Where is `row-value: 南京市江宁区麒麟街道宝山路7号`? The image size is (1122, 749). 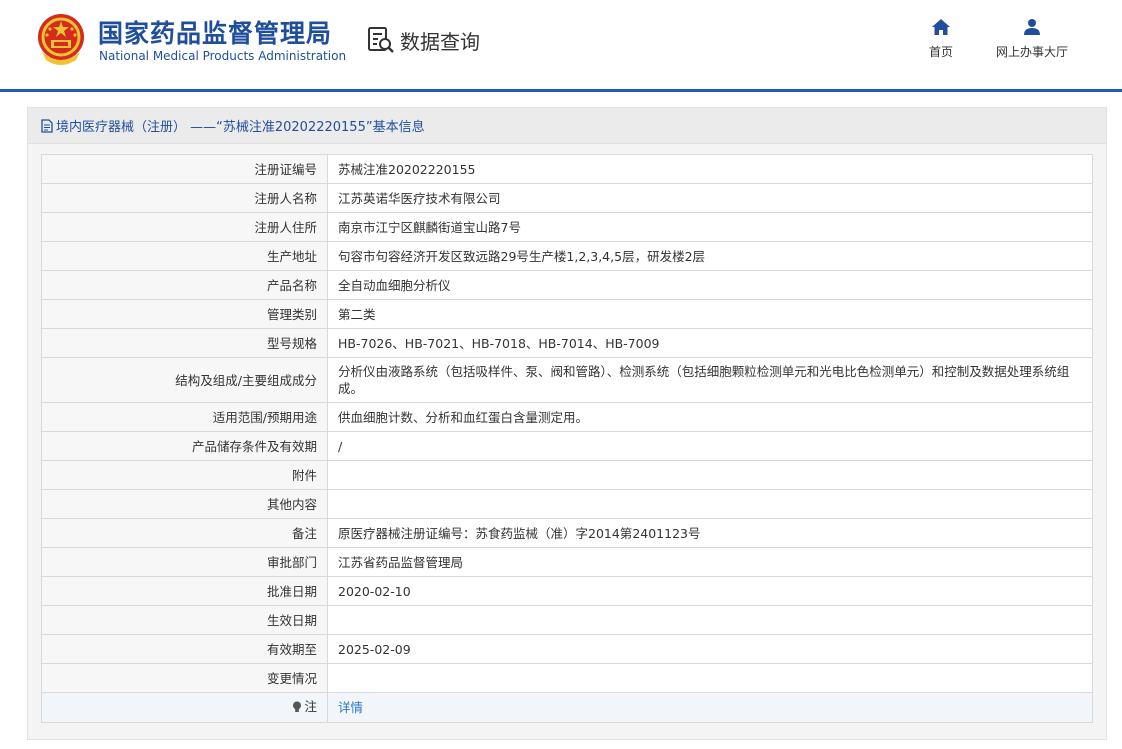 row-value: 南京市江宁区麒麟街道宝山路7号 is located at coordinates (710, 227).